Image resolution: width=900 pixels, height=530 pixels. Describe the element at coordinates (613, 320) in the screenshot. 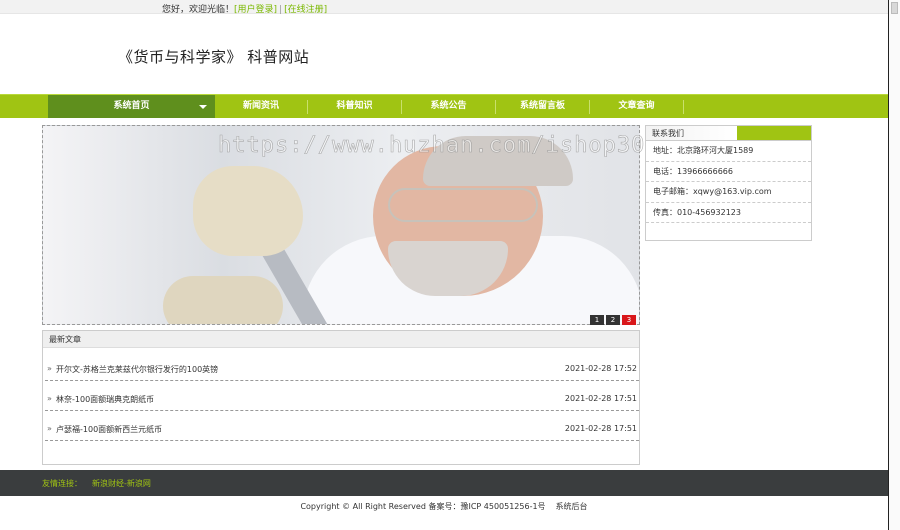

I see `slide-dot-2: 2` at that location.